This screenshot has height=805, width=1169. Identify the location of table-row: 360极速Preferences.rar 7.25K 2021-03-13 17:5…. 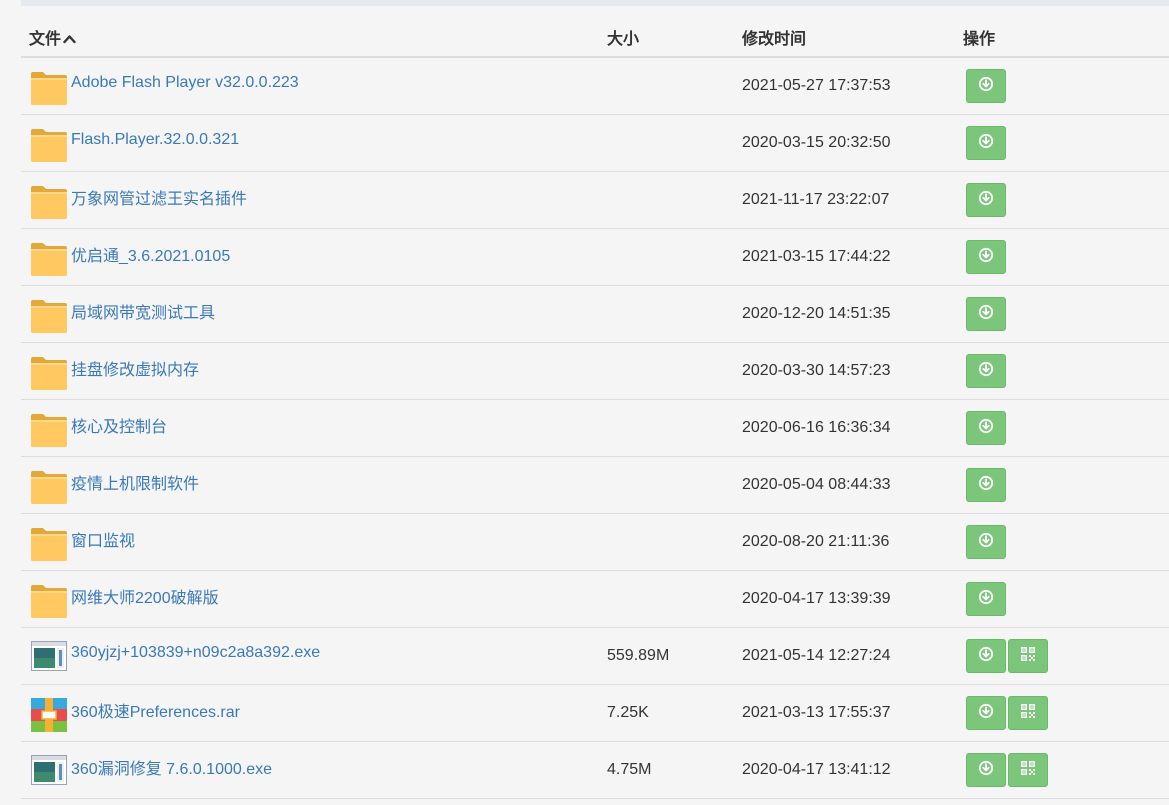
(595, 713).